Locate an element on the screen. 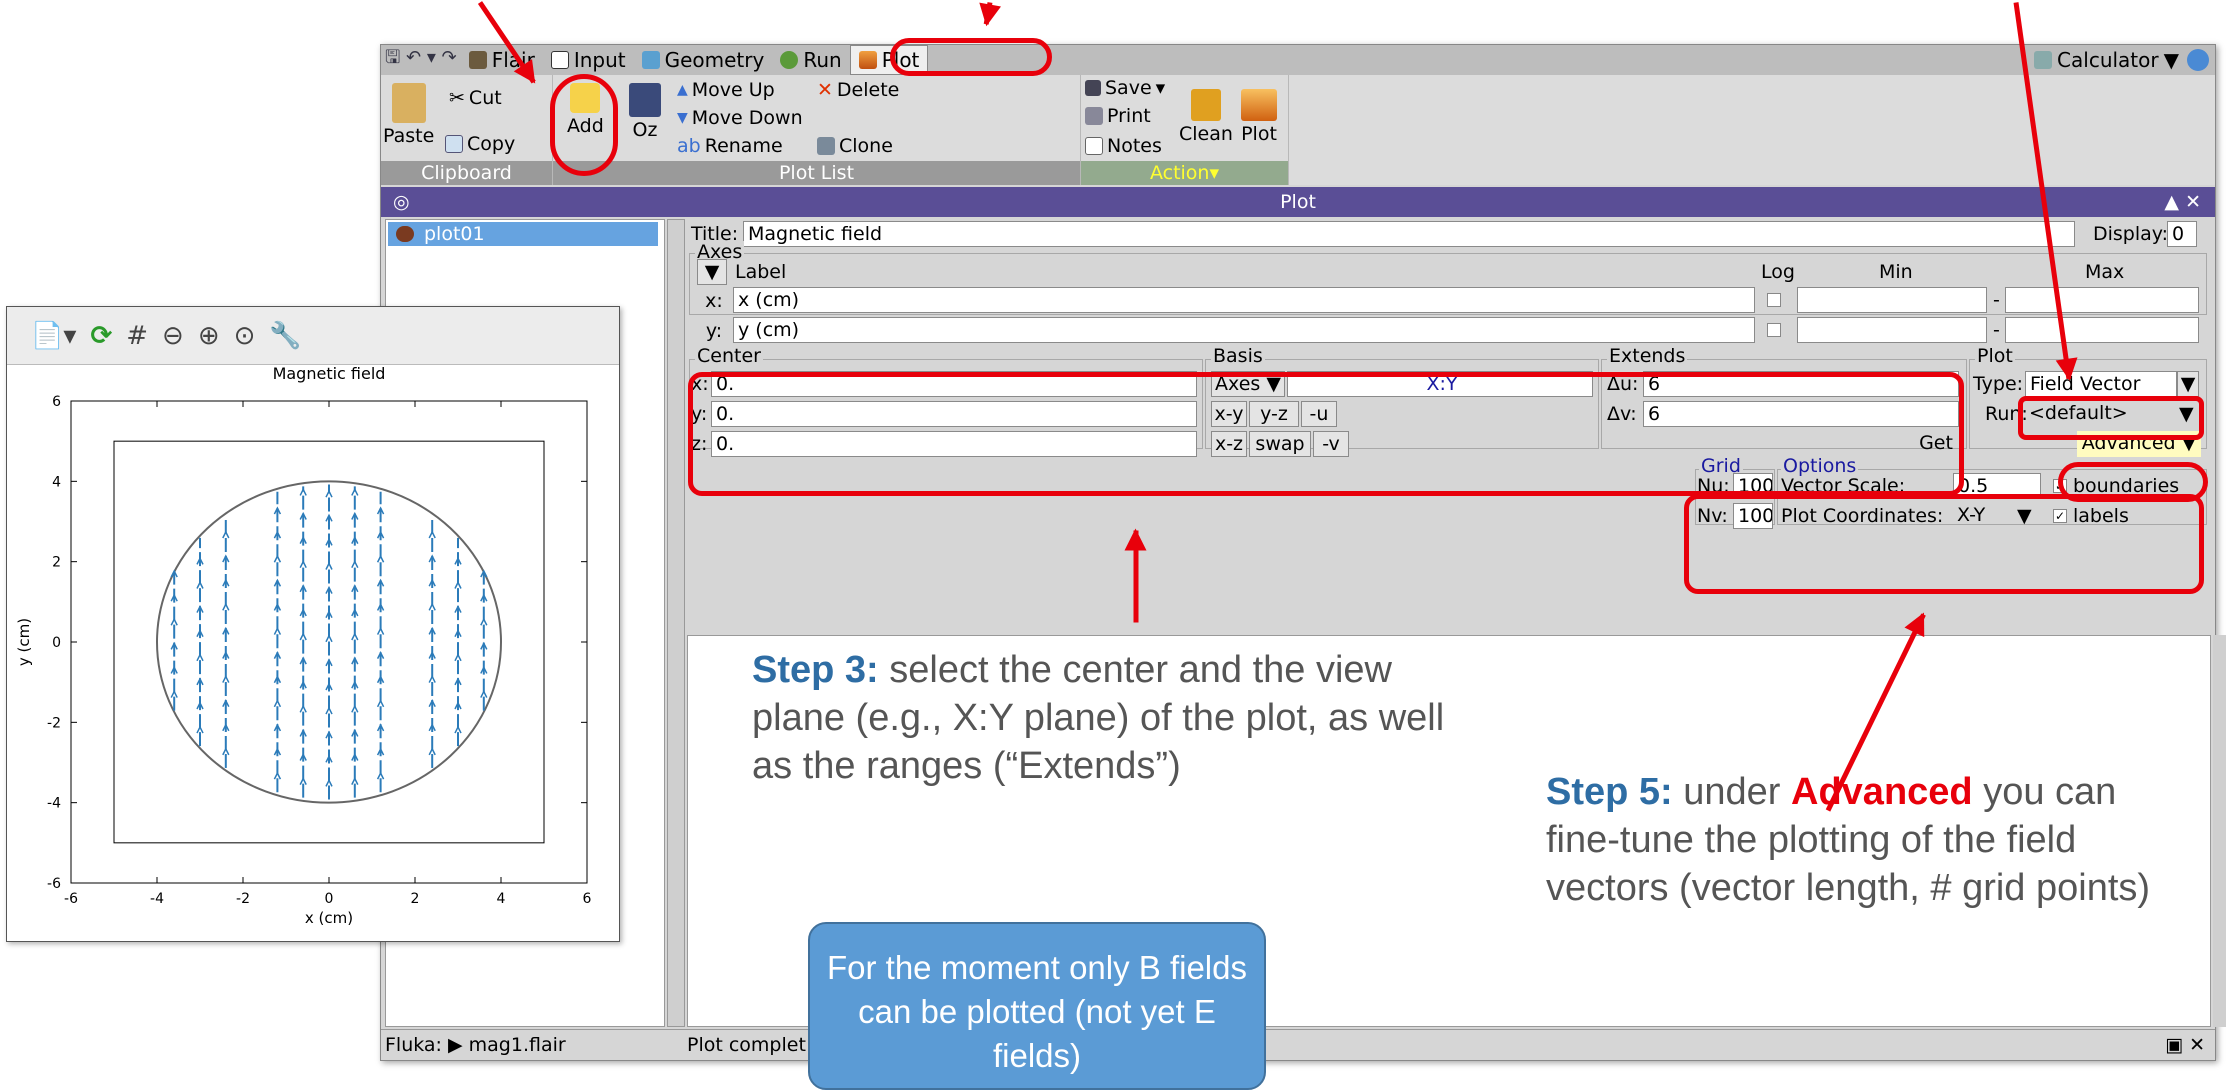  x-tick-label: -2 is located at coordinates (243, 899).